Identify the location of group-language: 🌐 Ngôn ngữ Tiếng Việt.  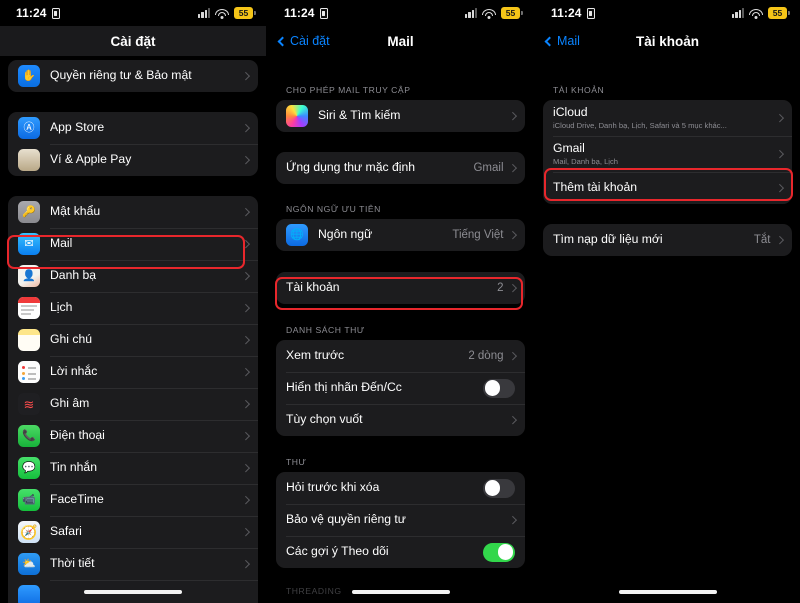
(400, 235).